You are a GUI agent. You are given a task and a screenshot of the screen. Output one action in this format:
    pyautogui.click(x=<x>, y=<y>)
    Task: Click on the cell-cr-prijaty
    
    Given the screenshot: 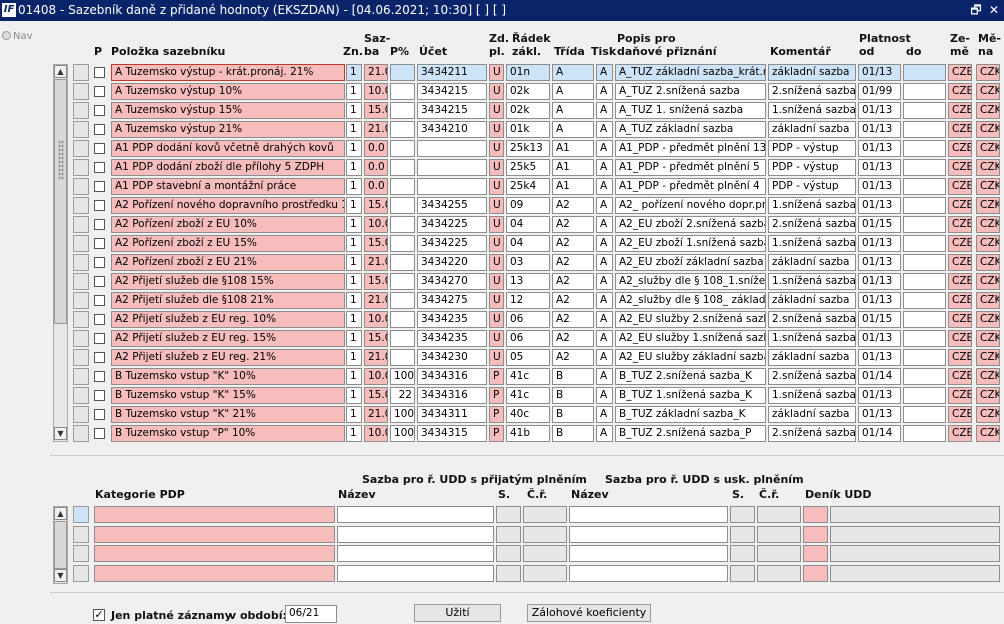 What is the action you would take?
    pyautogui.click(x=545, y=514)
    